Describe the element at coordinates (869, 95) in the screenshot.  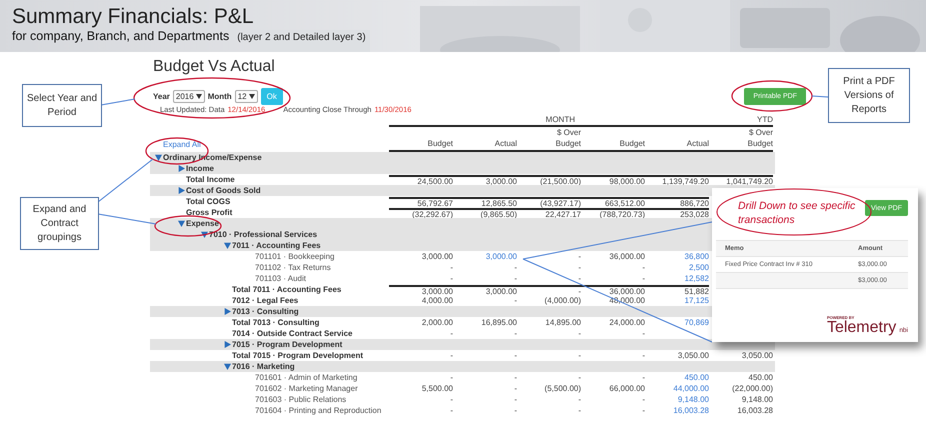
I see `callout: Print a PDF Versions of Reports` at that location.